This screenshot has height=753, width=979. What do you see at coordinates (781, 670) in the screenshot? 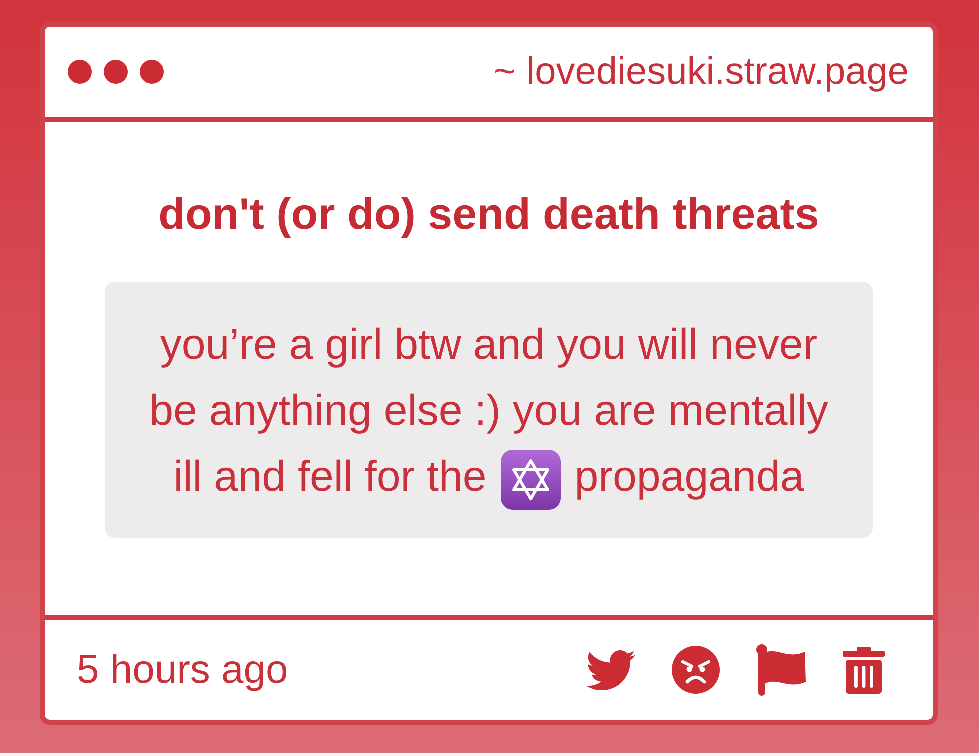
I see `flag-icon` at bounding box center [781, 670].